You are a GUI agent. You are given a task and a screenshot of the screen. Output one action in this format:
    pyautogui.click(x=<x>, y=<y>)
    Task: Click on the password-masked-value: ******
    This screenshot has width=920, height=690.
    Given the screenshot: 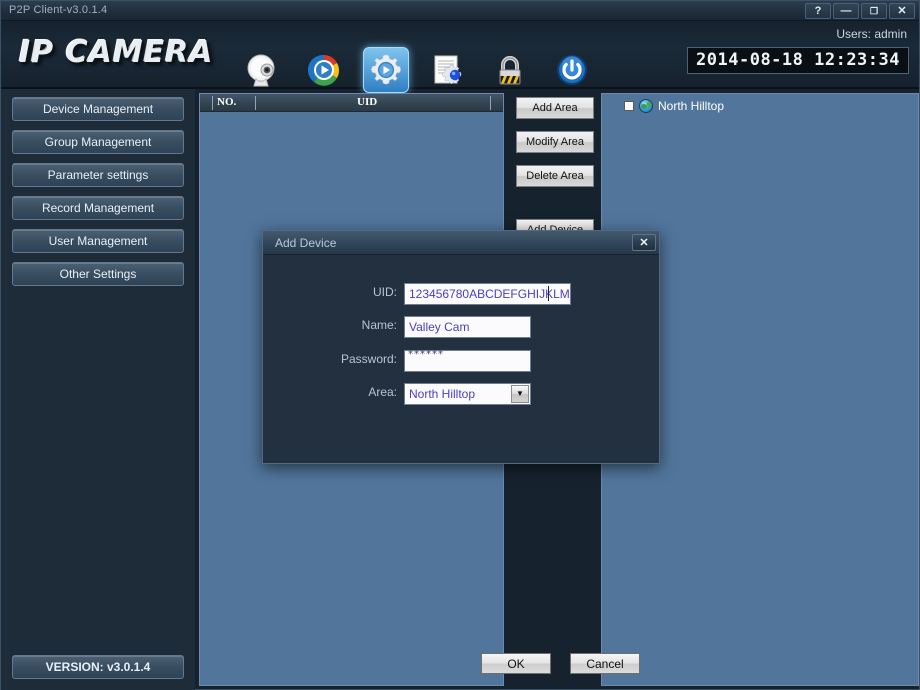 What is the action you would take?
    pyautogui.click(x=426, y=354)
    